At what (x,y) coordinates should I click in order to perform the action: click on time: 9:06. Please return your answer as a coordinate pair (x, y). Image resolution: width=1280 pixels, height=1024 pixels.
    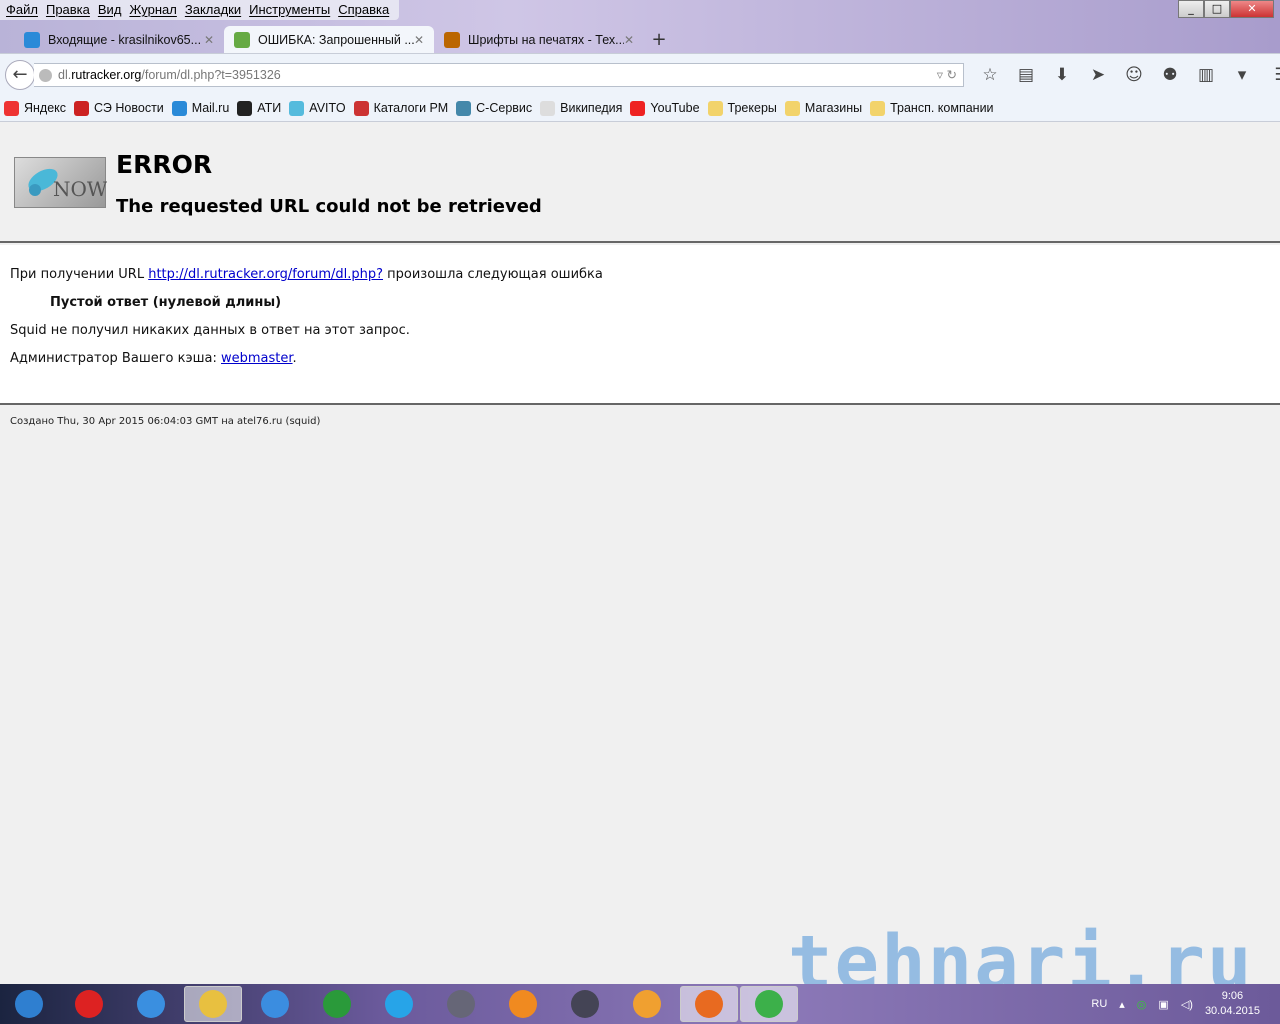
    Looking at the image, I should click on (1232, 996).